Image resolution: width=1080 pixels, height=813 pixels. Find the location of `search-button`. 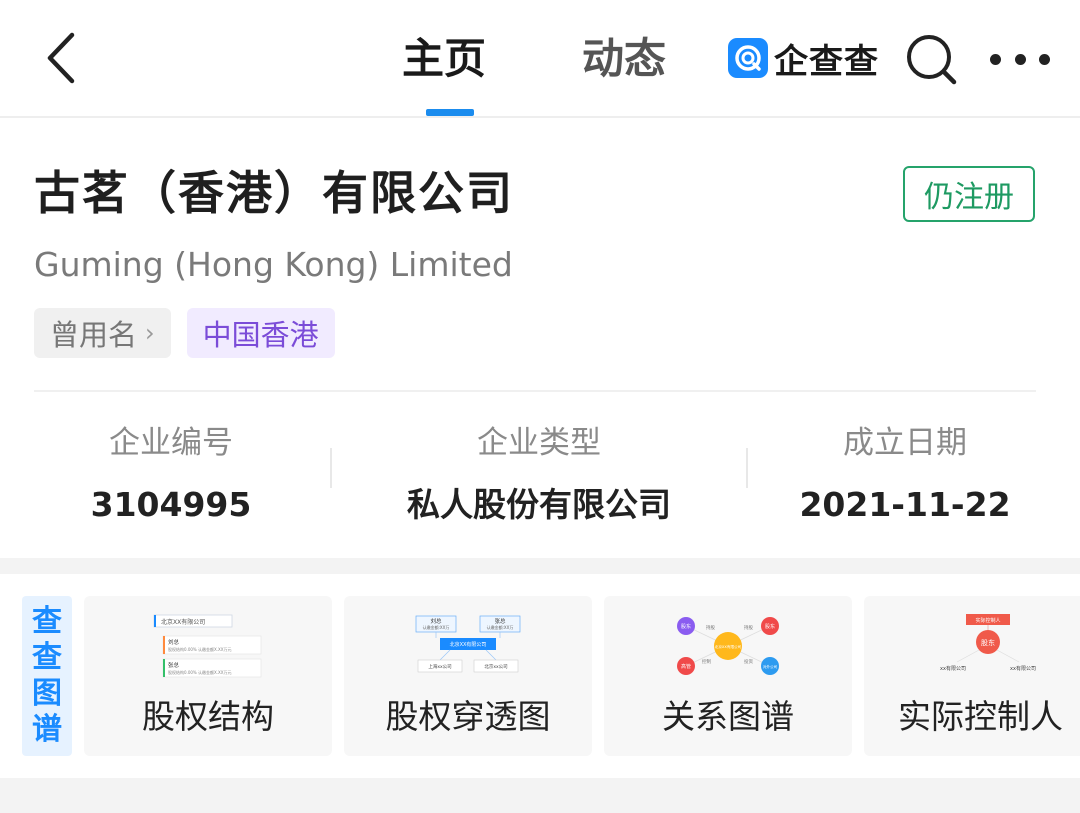

search-button is located at coordinates (931, 59).